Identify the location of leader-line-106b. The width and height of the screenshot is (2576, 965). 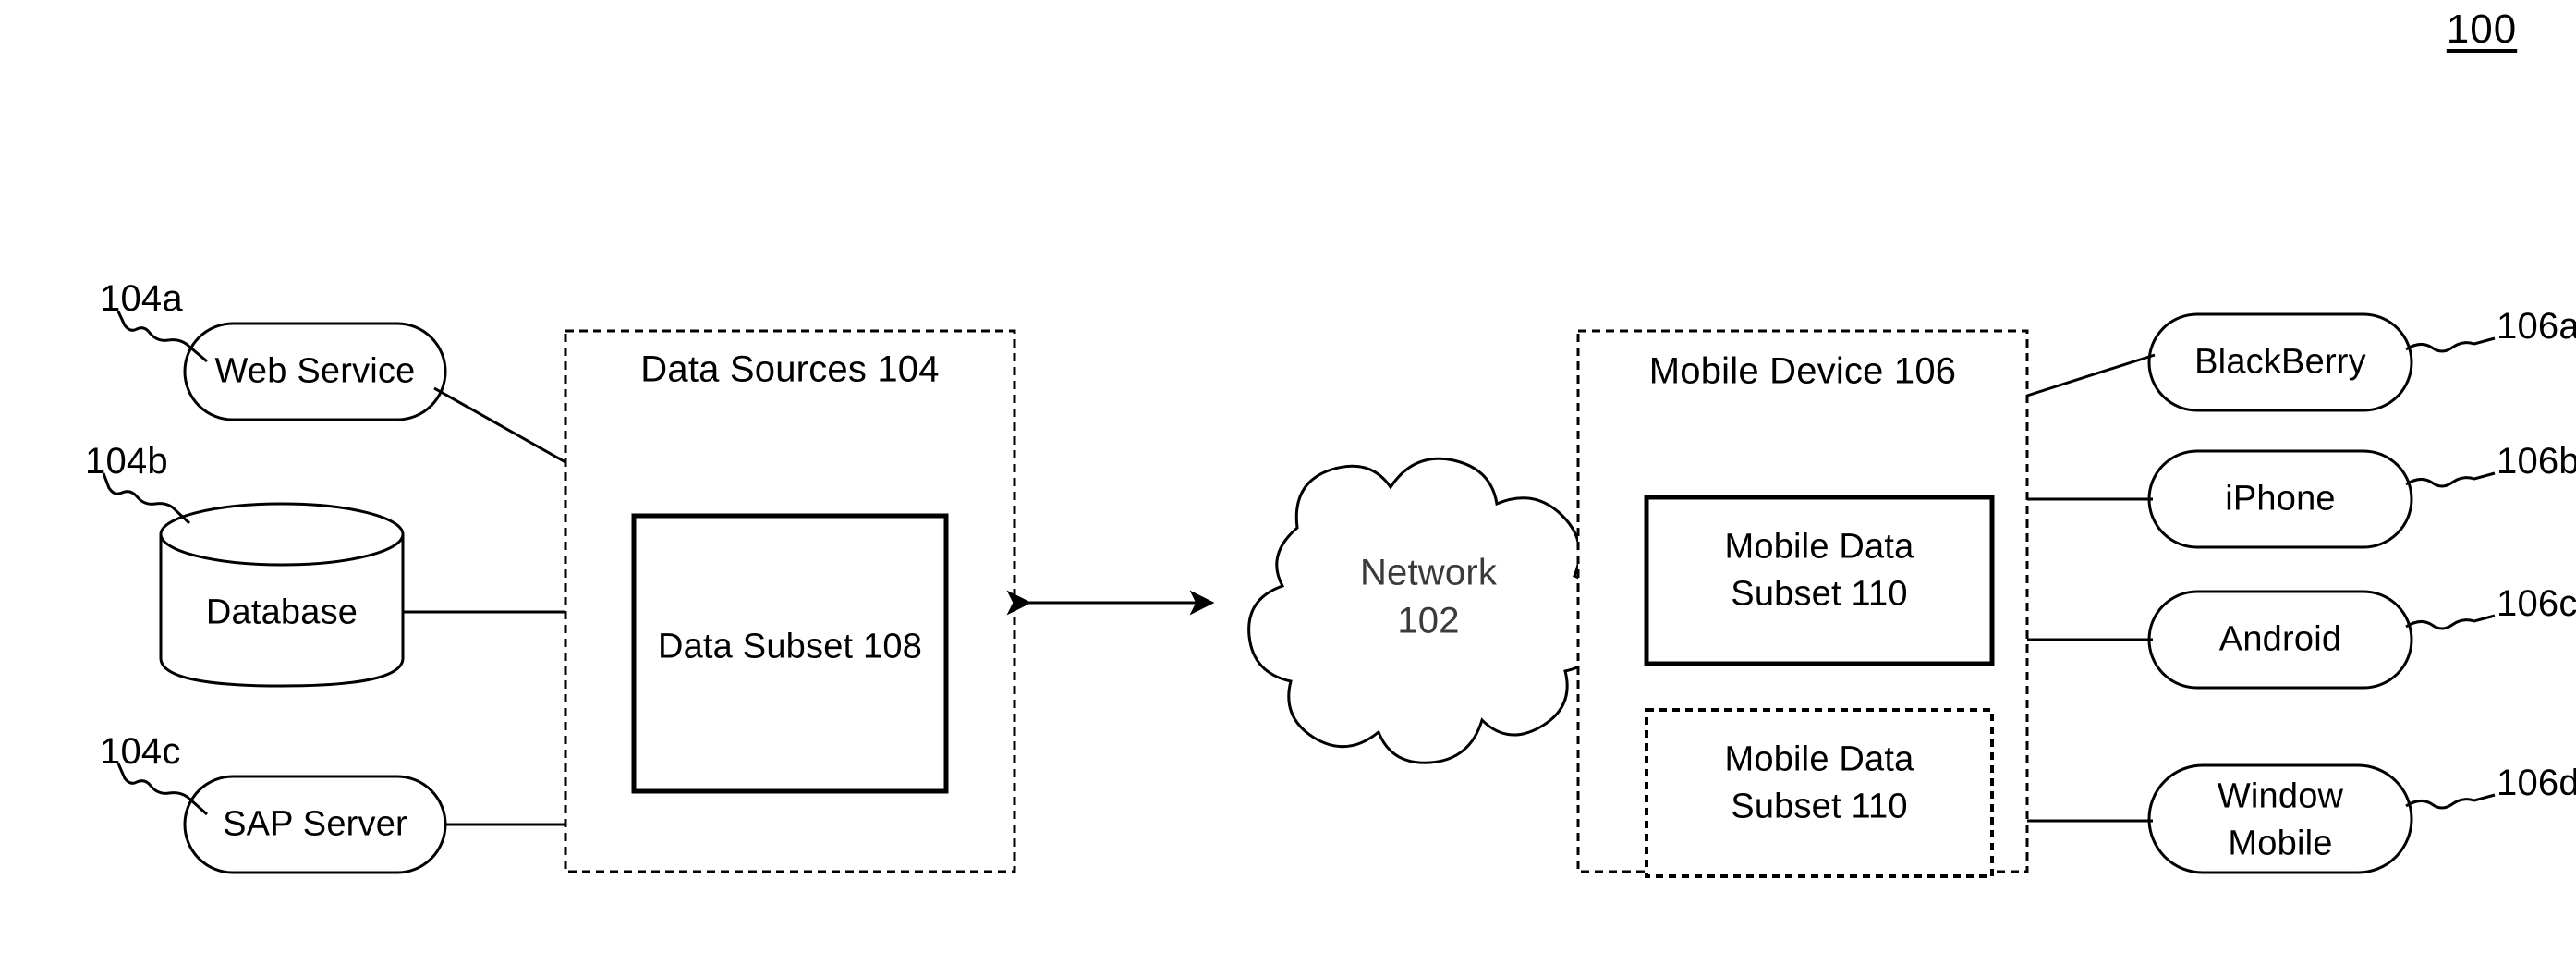
(2450, 479).